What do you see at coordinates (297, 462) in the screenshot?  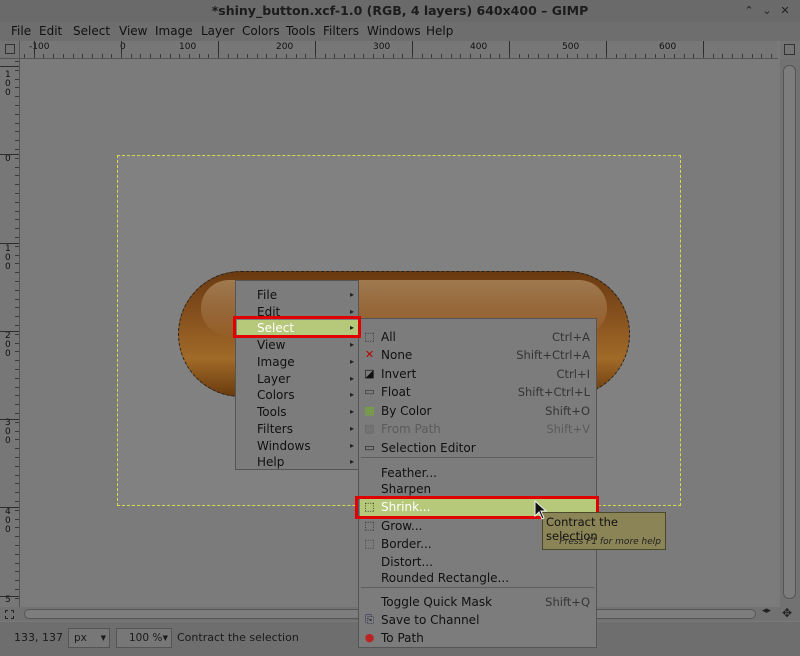 I see `context-menu-item-help: Help ▸` at bounding box center [297, 462].